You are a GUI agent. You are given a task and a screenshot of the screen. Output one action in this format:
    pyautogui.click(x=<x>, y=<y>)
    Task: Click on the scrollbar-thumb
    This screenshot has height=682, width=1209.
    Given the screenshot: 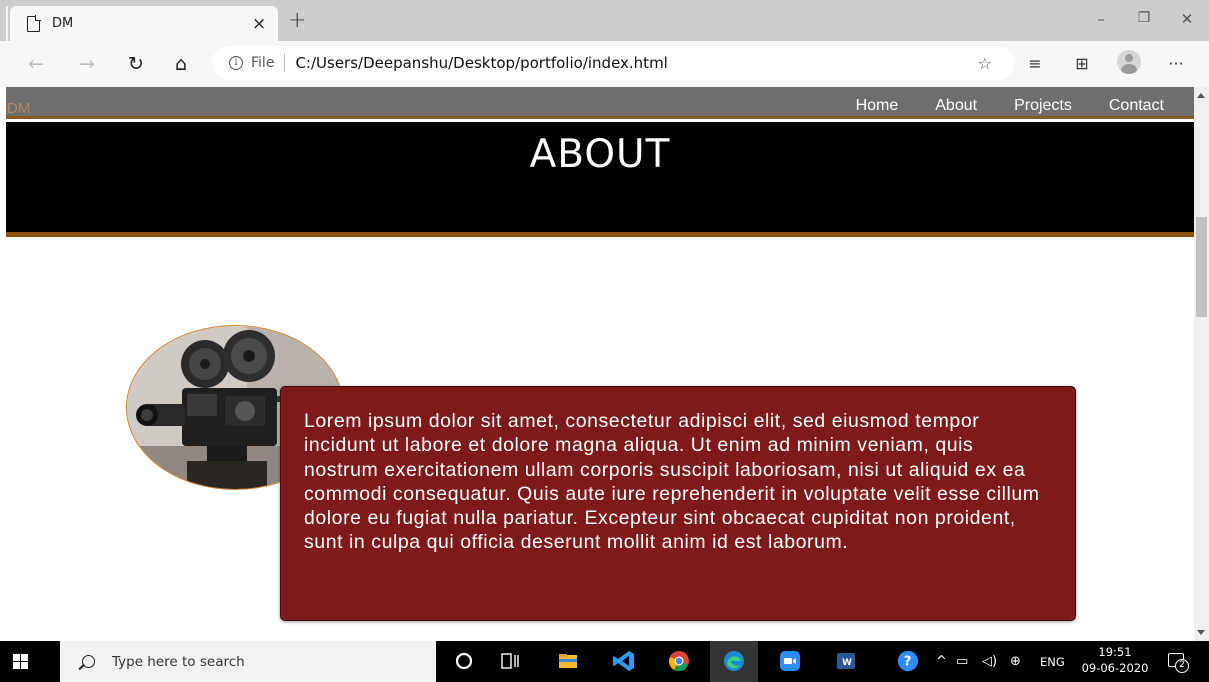 What is the action you would take?
    pyautogui.click(x=1201, y=267)
    